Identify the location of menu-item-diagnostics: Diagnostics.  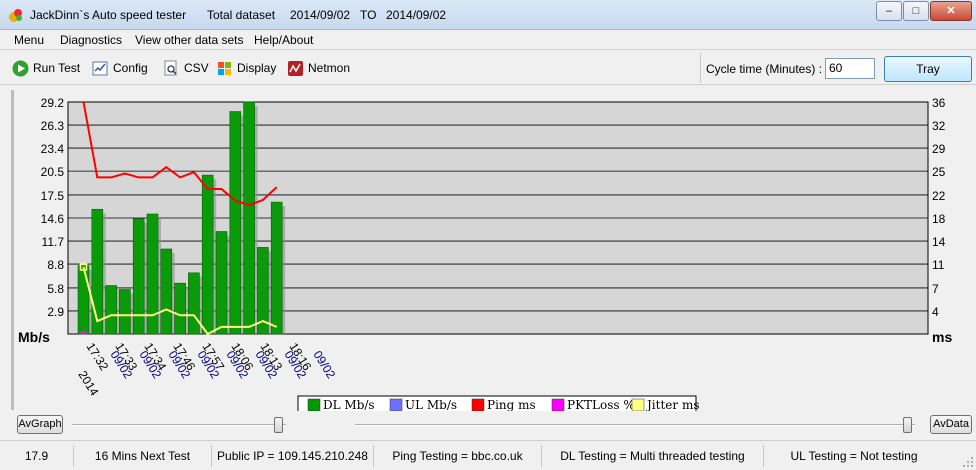
(91, 40).